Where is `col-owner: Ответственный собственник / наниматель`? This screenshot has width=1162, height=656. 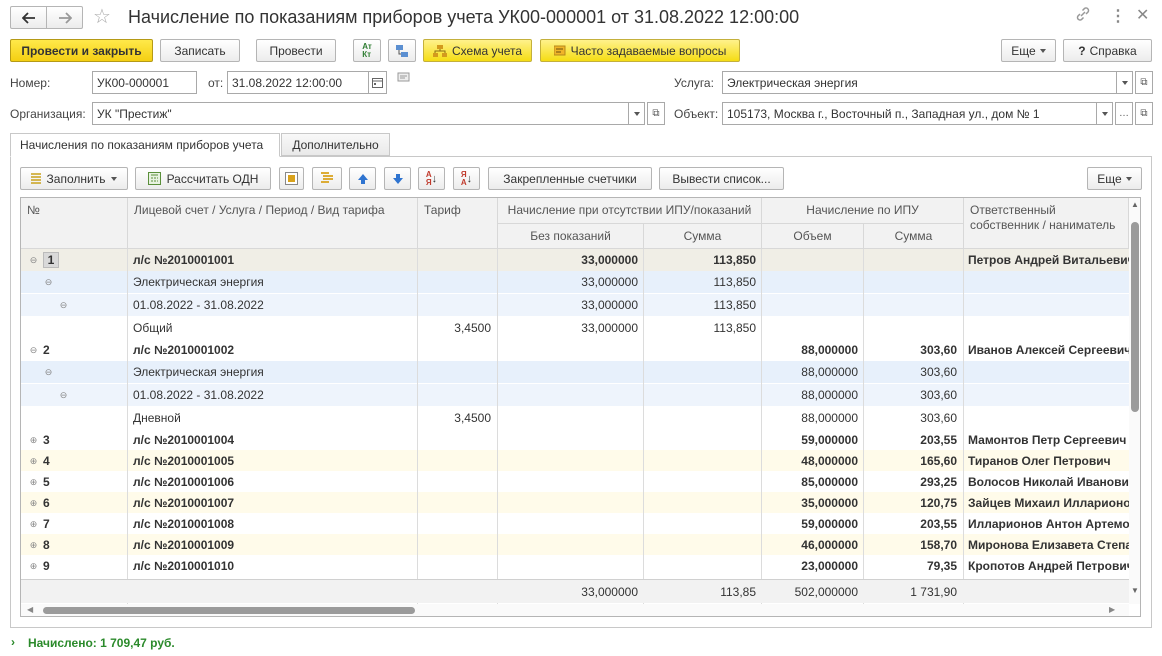
col-owner: Ответственный собственник / наниматель is located at coordinates (1046, 223).